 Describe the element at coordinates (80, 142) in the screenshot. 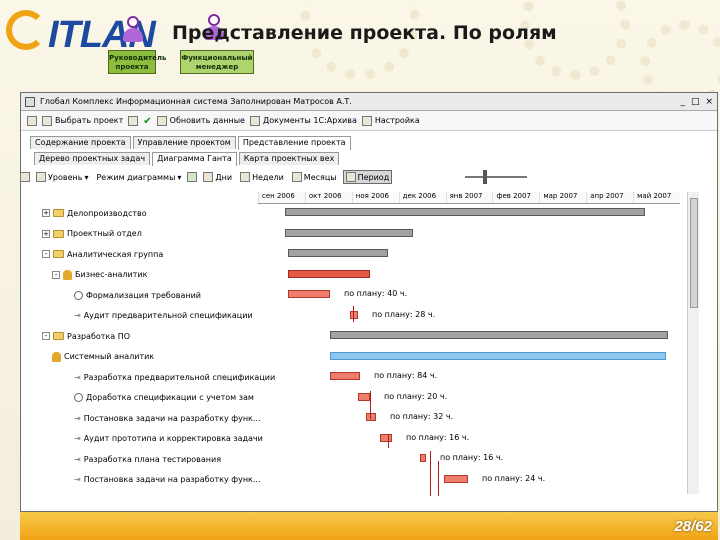

I see `tab-project-content: Содержание проекта` at that location.